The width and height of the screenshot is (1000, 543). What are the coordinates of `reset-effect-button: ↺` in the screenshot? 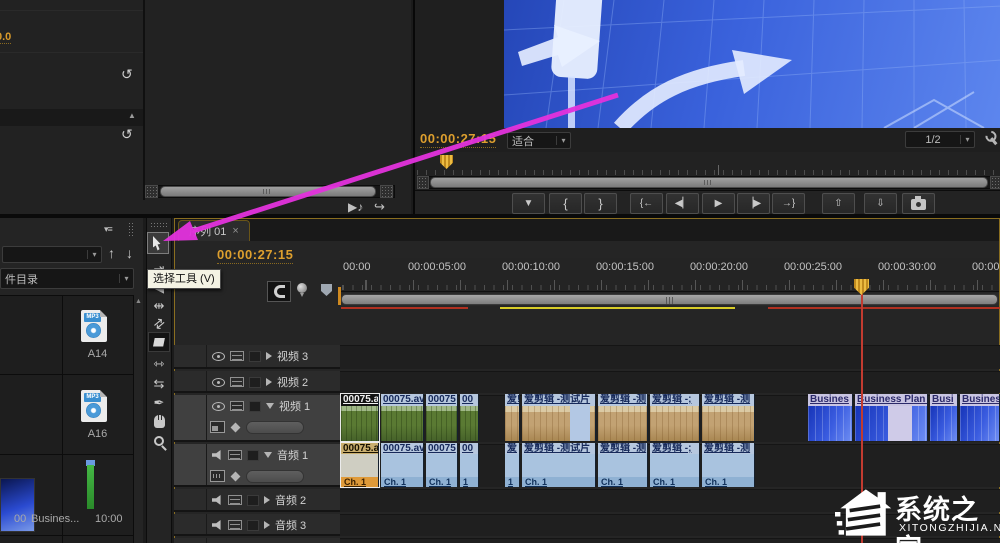 It's located at (127, 134).